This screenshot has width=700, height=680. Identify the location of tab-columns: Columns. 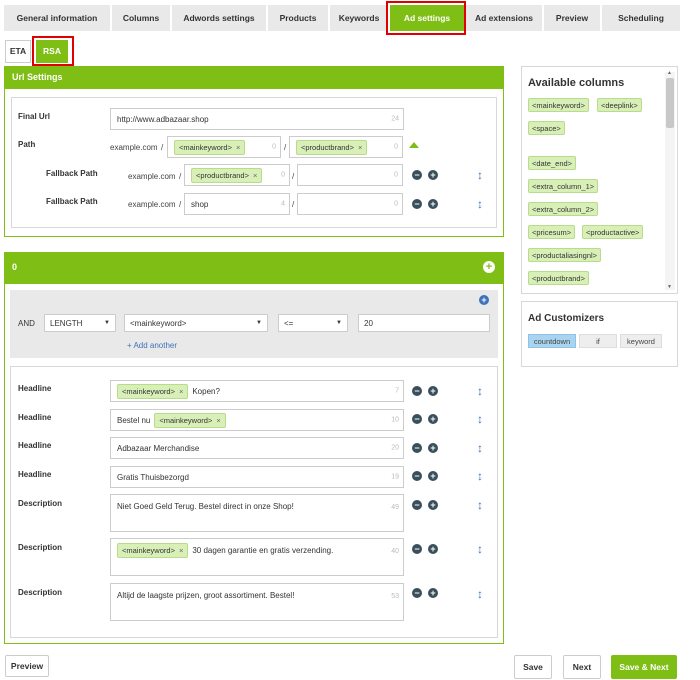
(141, 18).